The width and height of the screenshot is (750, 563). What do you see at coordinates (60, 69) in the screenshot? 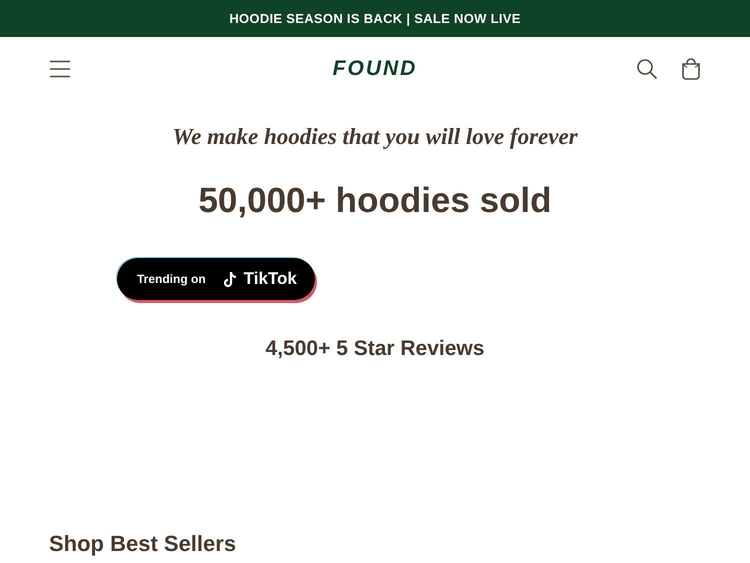
I see `menu-icon` at bounding box center [60, 69].